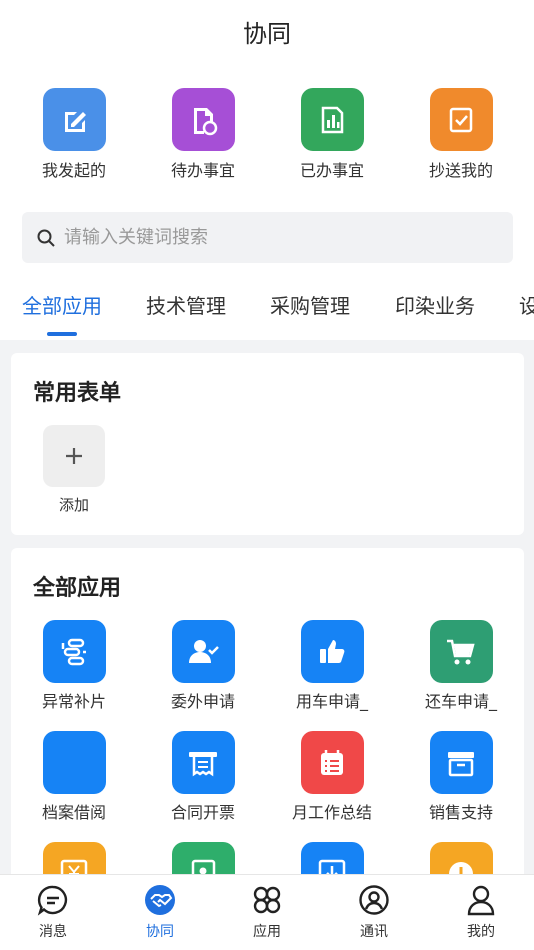 The height and width of the screenshot is (950, 534). I want to click on quick-action-done: 已办事宜, so click(332, 134).